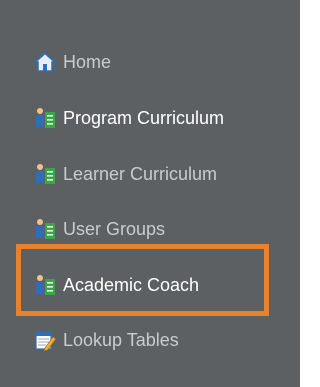 Image resolution: width=320 pixels, height=387 pixels. I want to click on nav-item-label: User Groups, so click(114, 228).